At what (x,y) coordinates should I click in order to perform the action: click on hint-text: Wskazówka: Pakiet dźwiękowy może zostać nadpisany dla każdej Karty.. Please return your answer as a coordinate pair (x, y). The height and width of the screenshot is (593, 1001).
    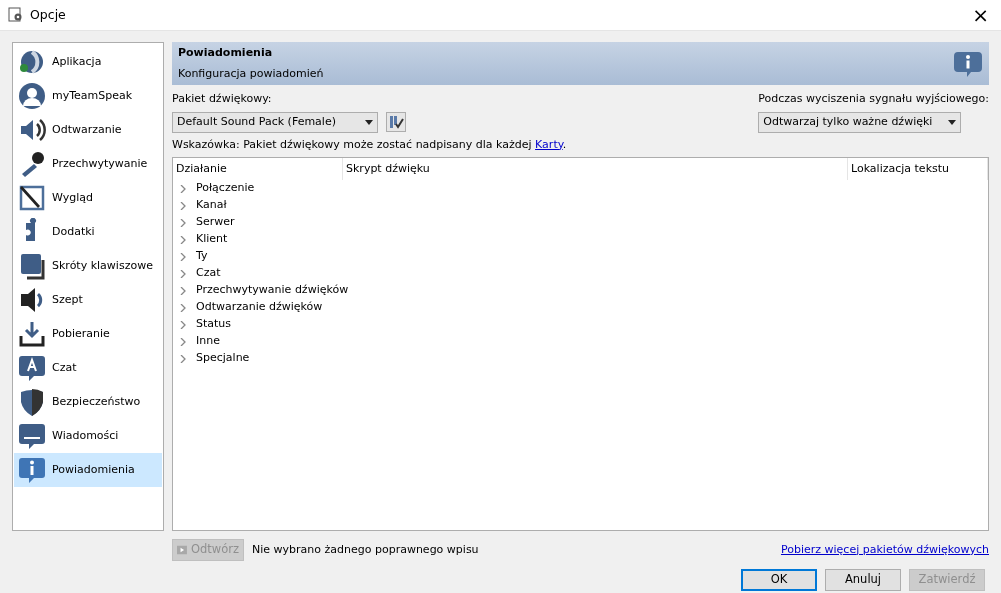
    Looking at the image, I should click on (370, 144).